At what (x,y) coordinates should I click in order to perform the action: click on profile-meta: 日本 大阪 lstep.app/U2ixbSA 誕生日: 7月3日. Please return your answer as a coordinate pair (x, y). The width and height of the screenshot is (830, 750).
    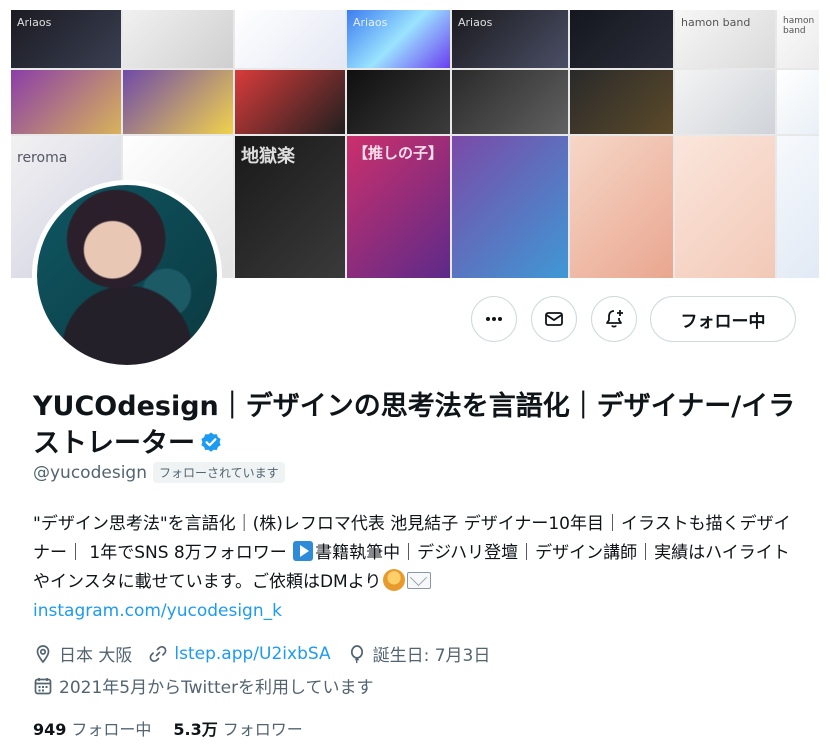
    Looking at the image, I should click on (269, 653).